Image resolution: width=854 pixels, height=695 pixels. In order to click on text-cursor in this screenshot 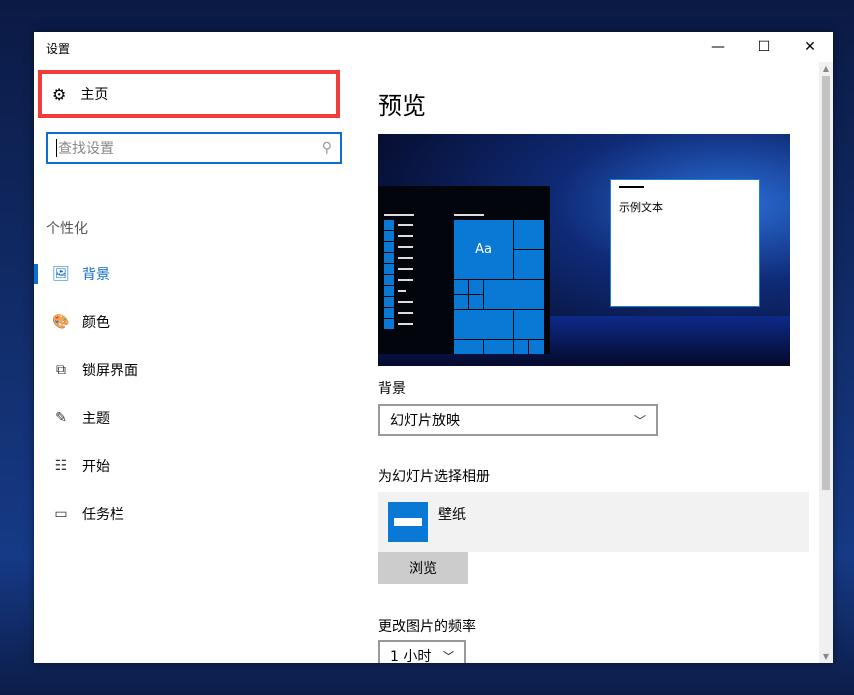, I will do `click(56, 148)`.